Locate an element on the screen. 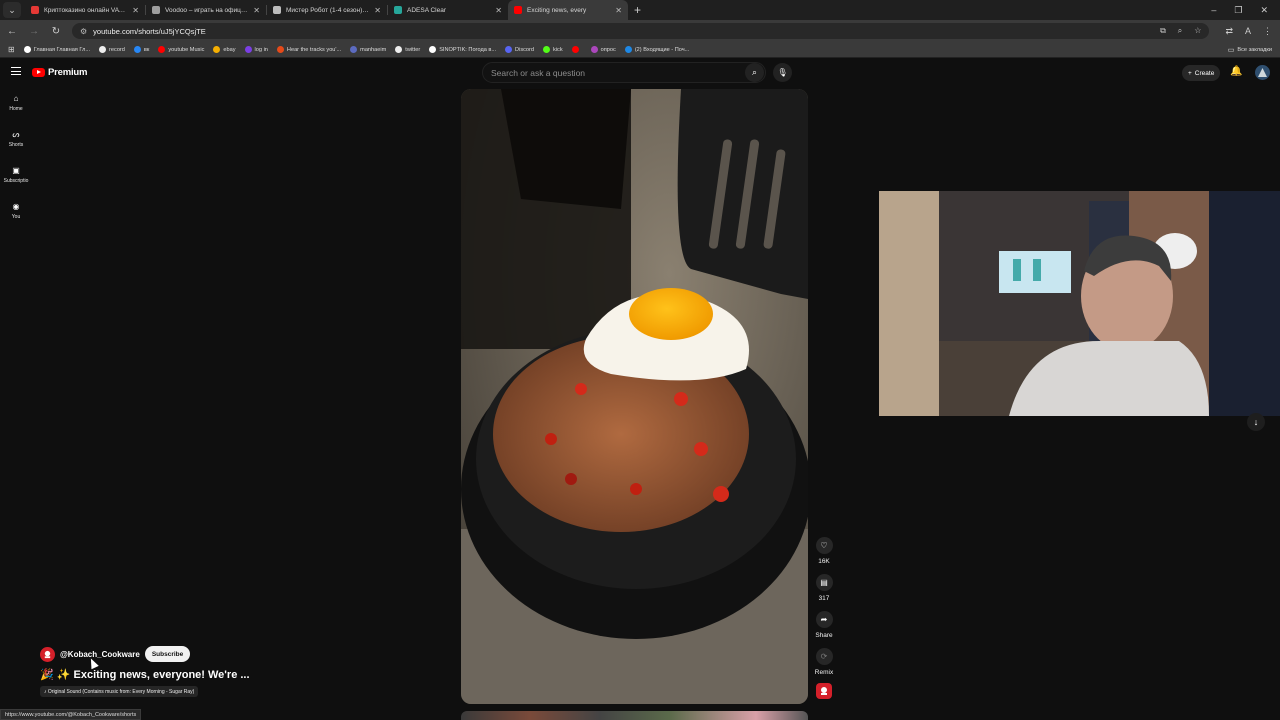 The height and width of the screenshot is (720, 1280). bookmark-item: опрос is located at coordinates (603, 49).